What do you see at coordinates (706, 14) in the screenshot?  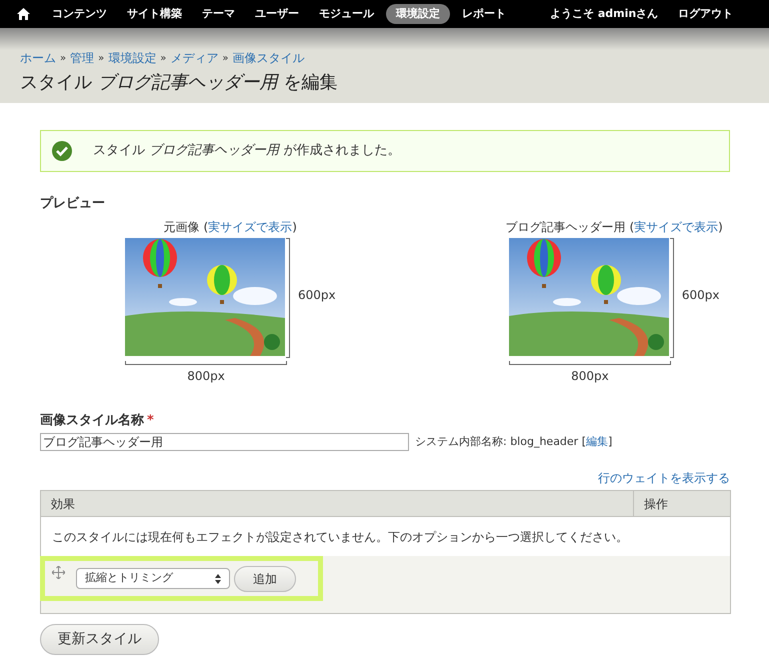 I see `user-link: ログアウト` at bounding box center [706, 14].